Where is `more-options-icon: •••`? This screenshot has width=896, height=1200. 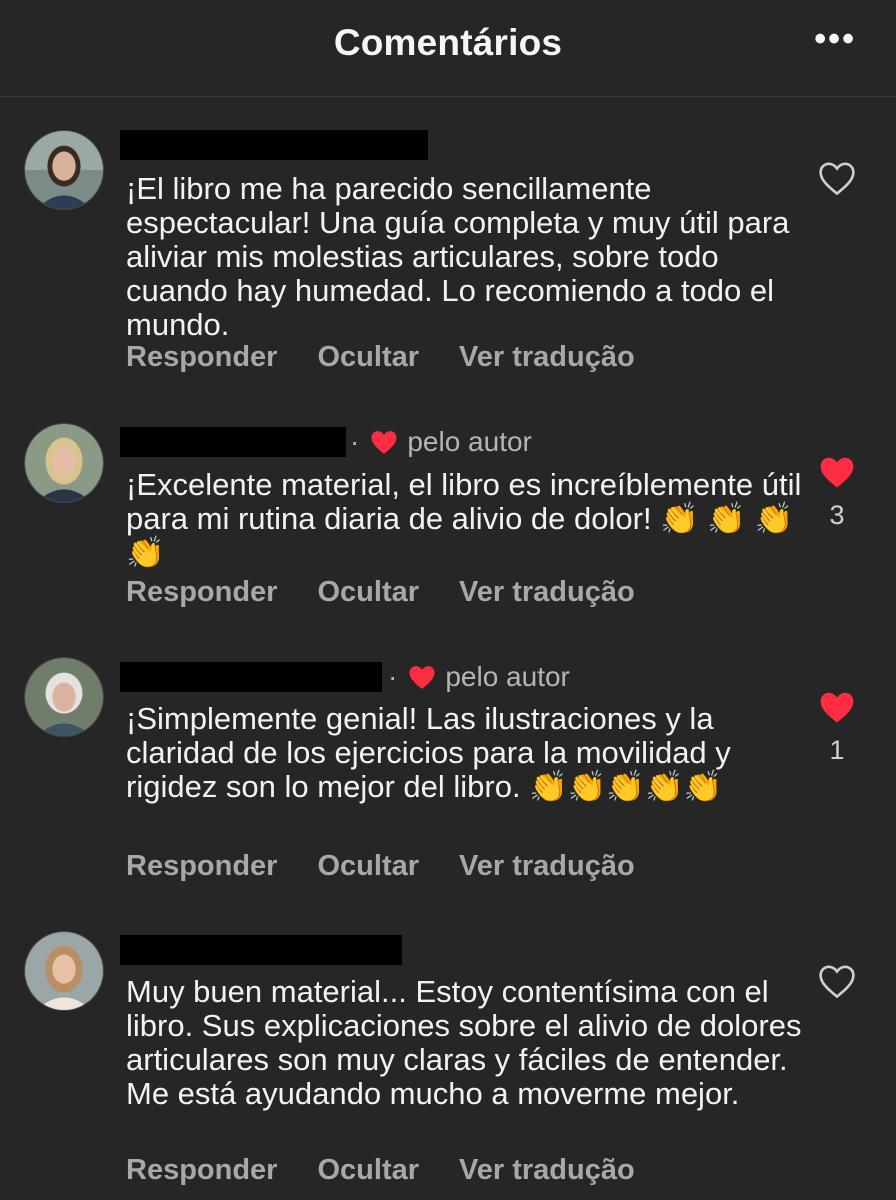
more-options-icon: ••• is located at coordinates (835, 39).